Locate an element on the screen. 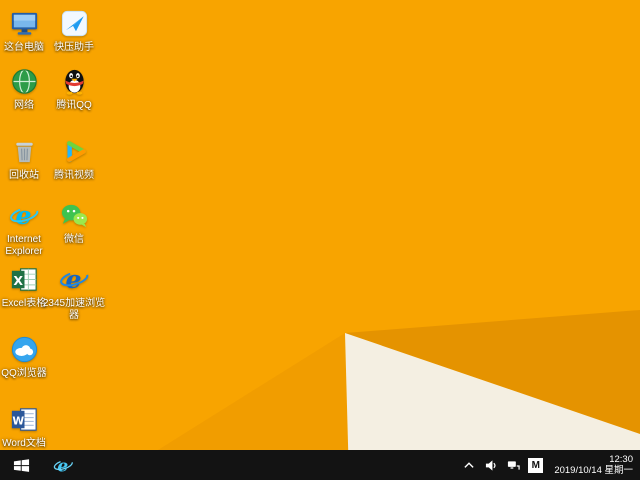  svg-text: W is located at coordinates (18, 420).